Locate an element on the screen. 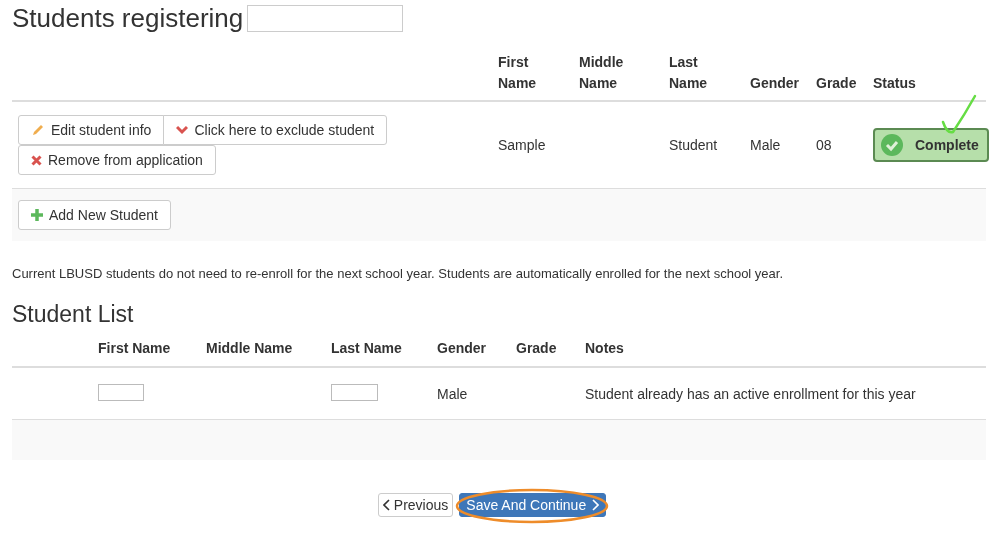  chevron-left-icon is located at coordinates (386, 505).